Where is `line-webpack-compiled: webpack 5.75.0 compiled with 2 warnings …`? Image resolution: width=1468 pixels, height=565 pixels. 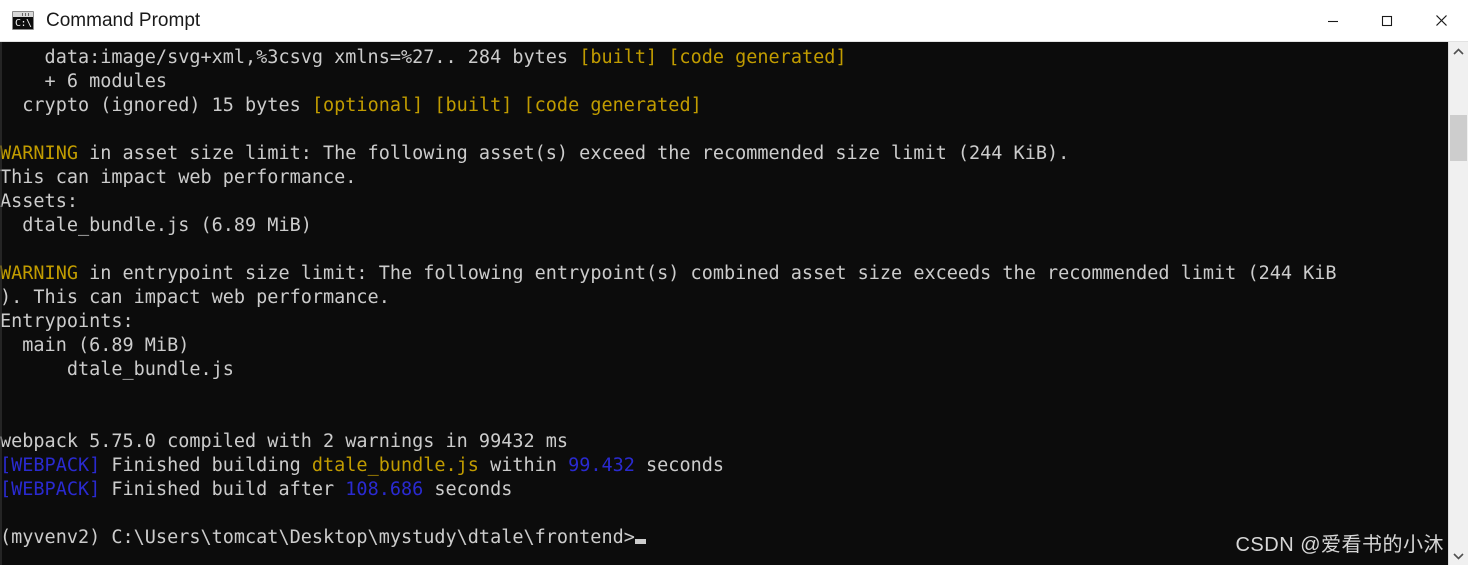 line-webpack-compiled: webpack 5.75.0 compiled with 2 warnings … is located at coordinates (724, 442).